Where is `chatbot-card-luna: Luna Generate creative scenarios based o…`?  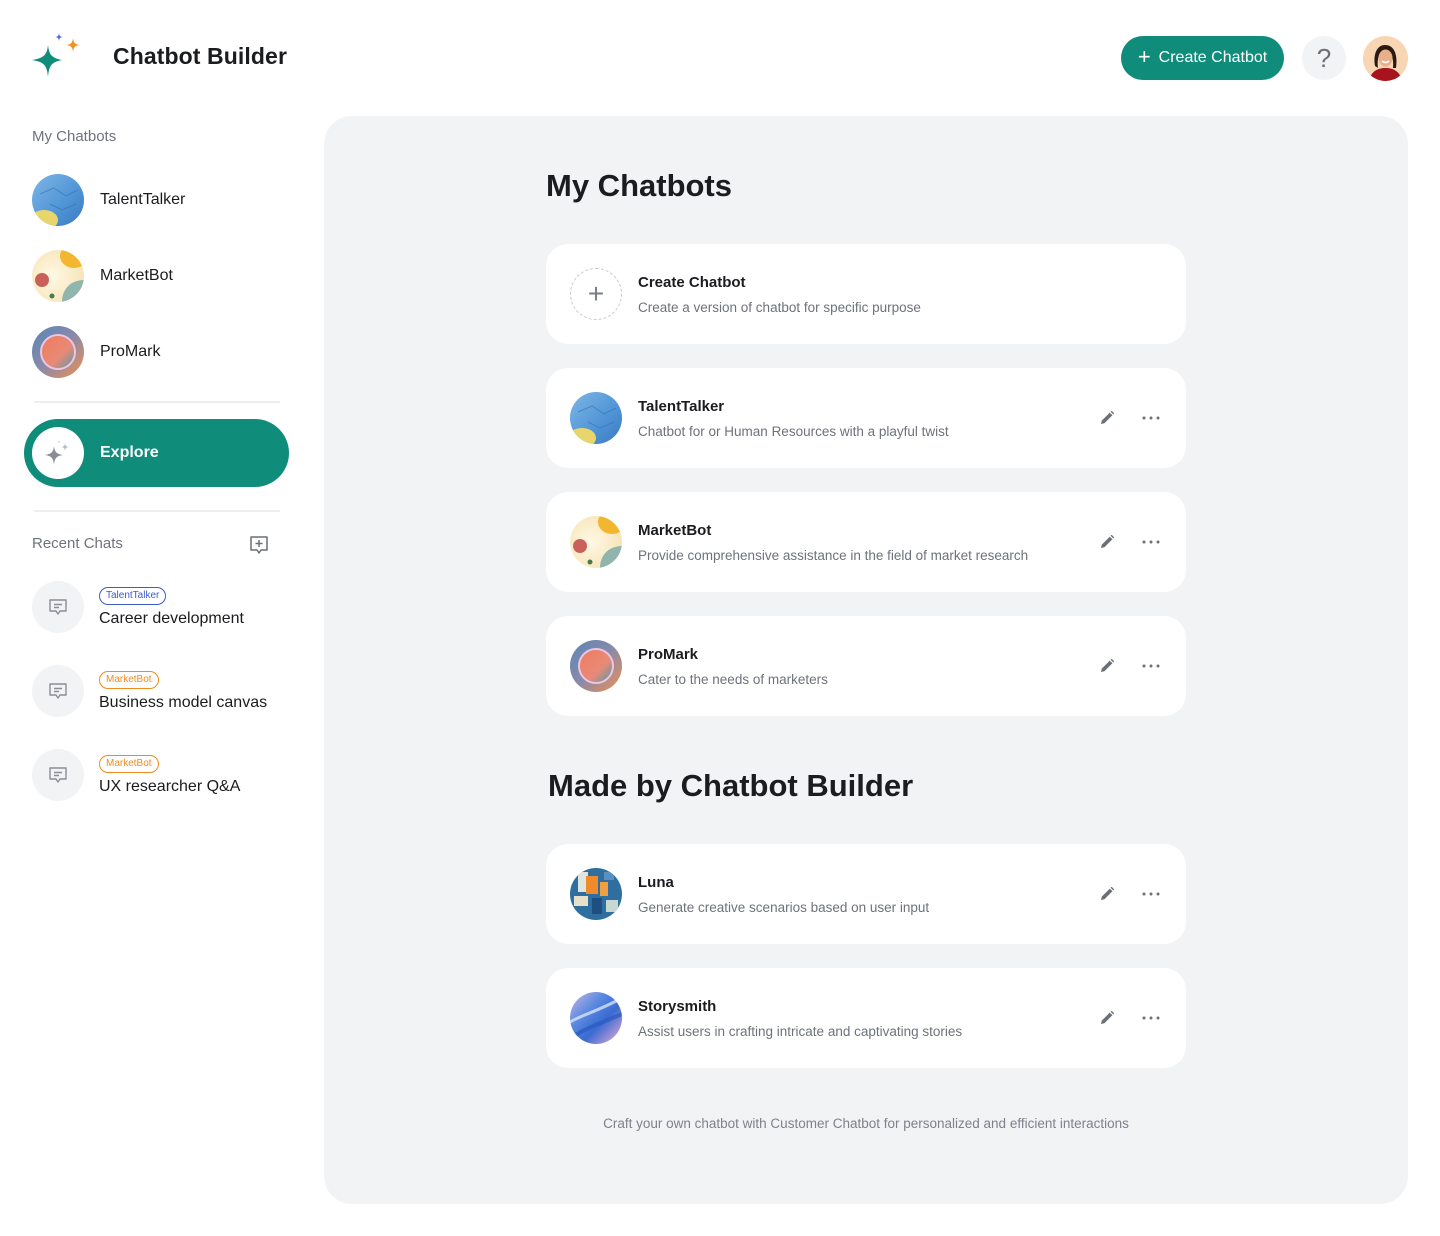 chatbot-card-luna: Luna Generate creative scenarios based o… is located at coordinates (866, 894).